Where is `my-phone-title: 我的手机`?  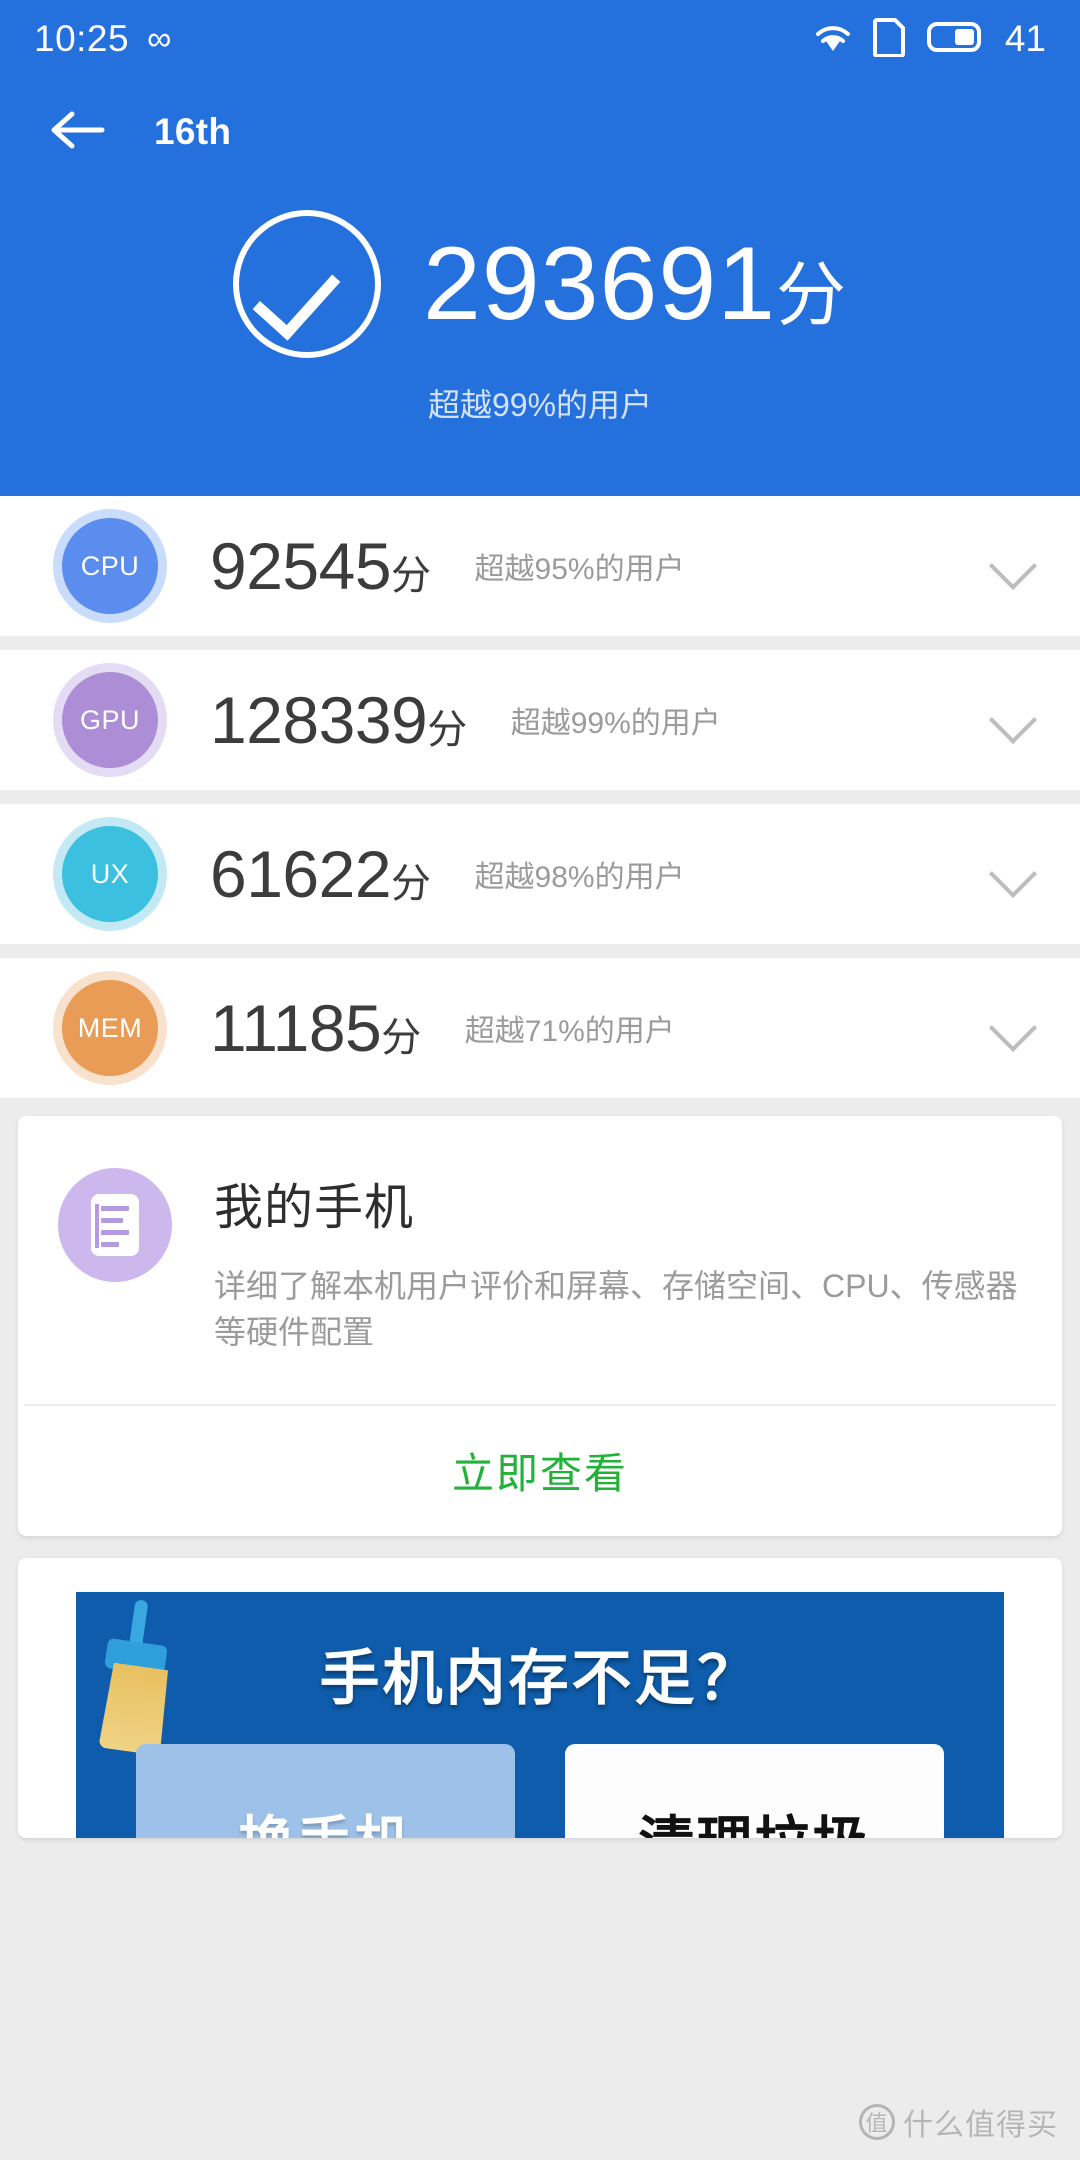
my-phone-title: 我的手机 is located at coordinates (314, 1208).